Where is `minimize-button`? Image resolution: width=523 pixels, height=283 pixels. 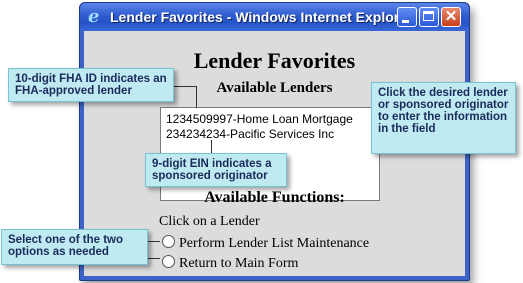
minimize-button is located at coordinates (407, 17).